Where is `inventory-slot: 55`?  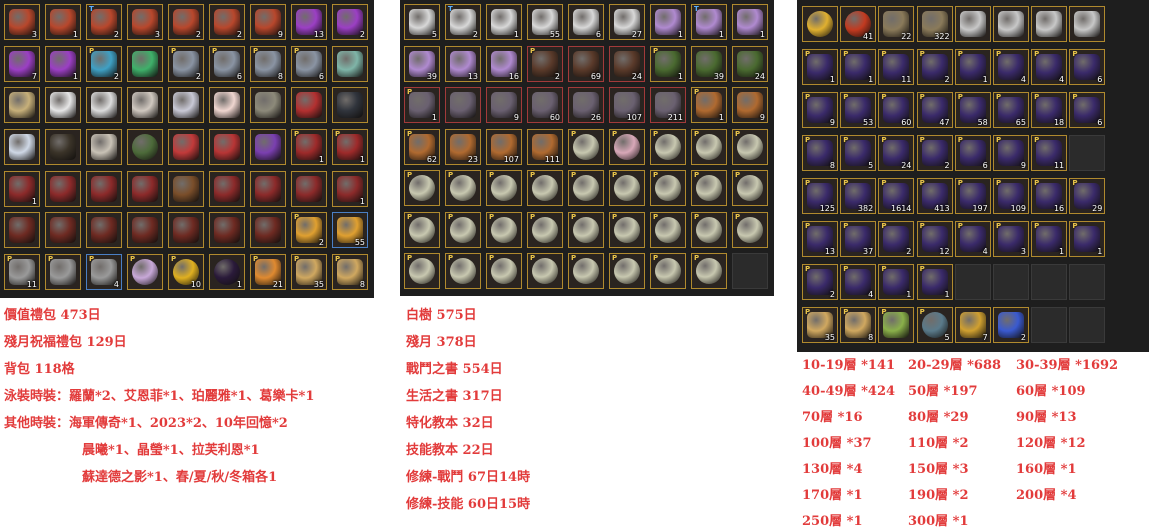
inventory-slot: 55 is located at coordinates (350, 230).